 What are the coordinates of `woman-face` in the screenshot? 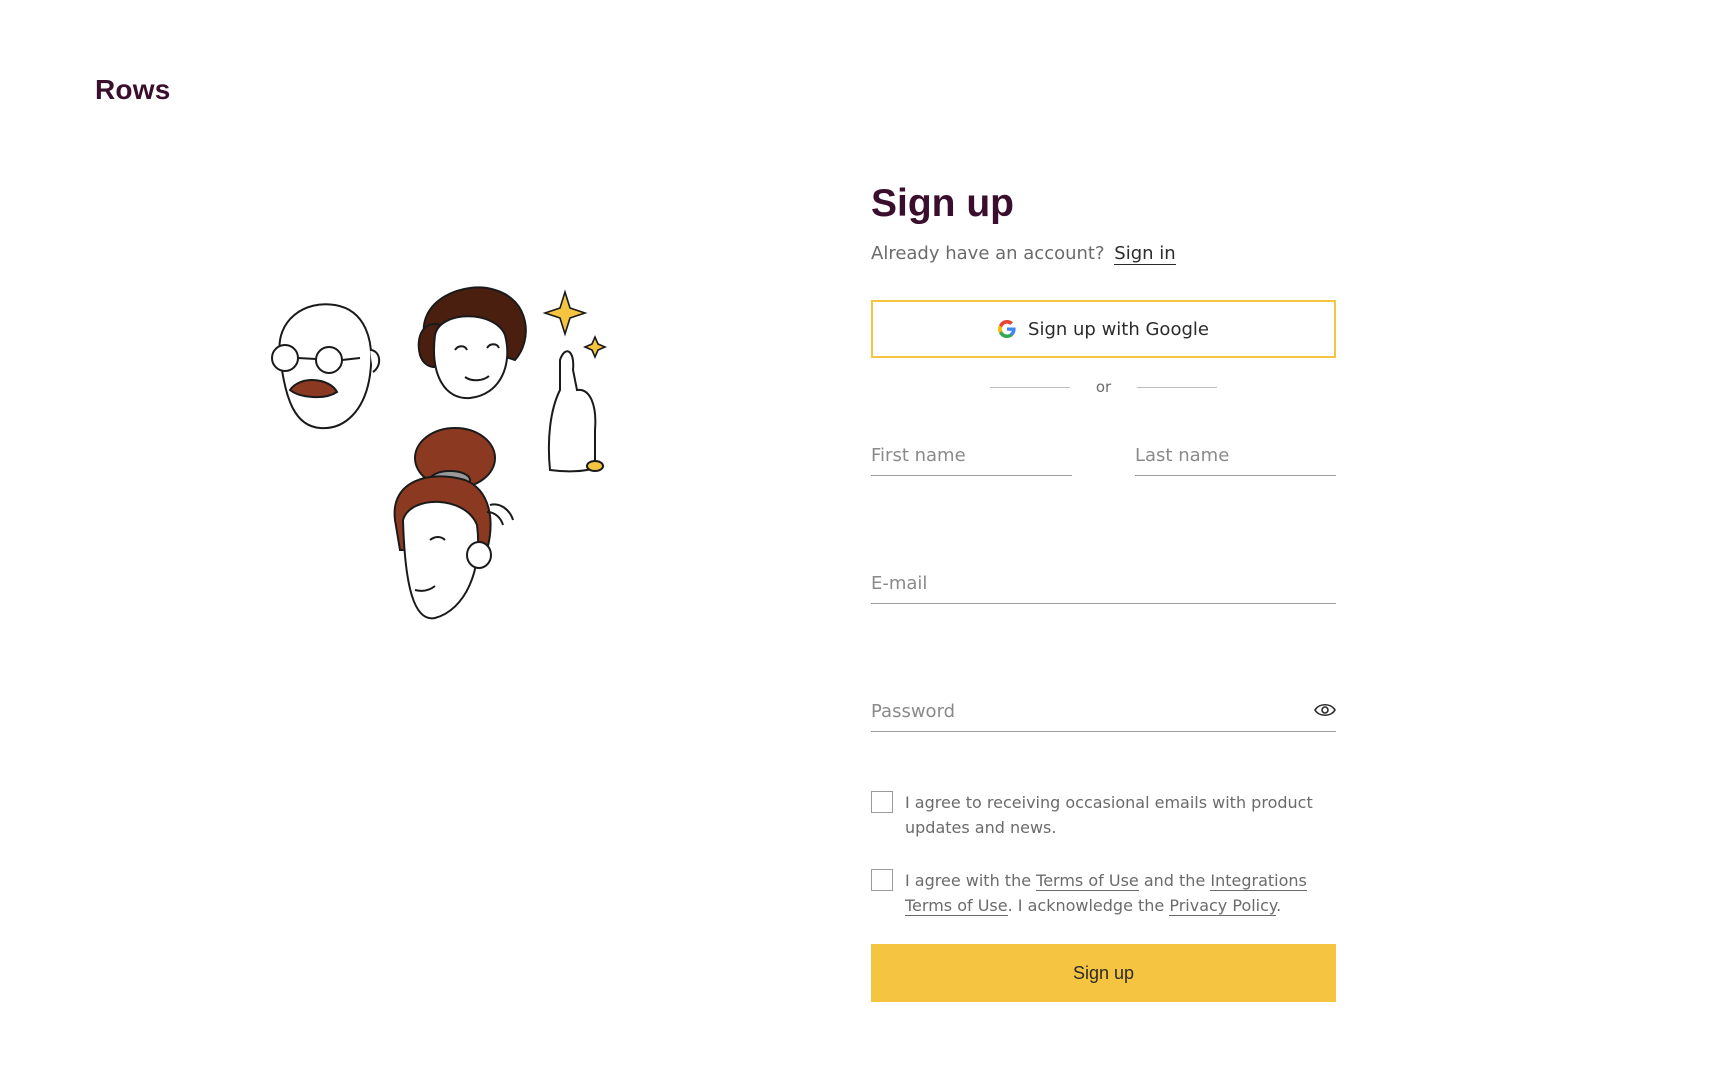 It's located at (472, 343).